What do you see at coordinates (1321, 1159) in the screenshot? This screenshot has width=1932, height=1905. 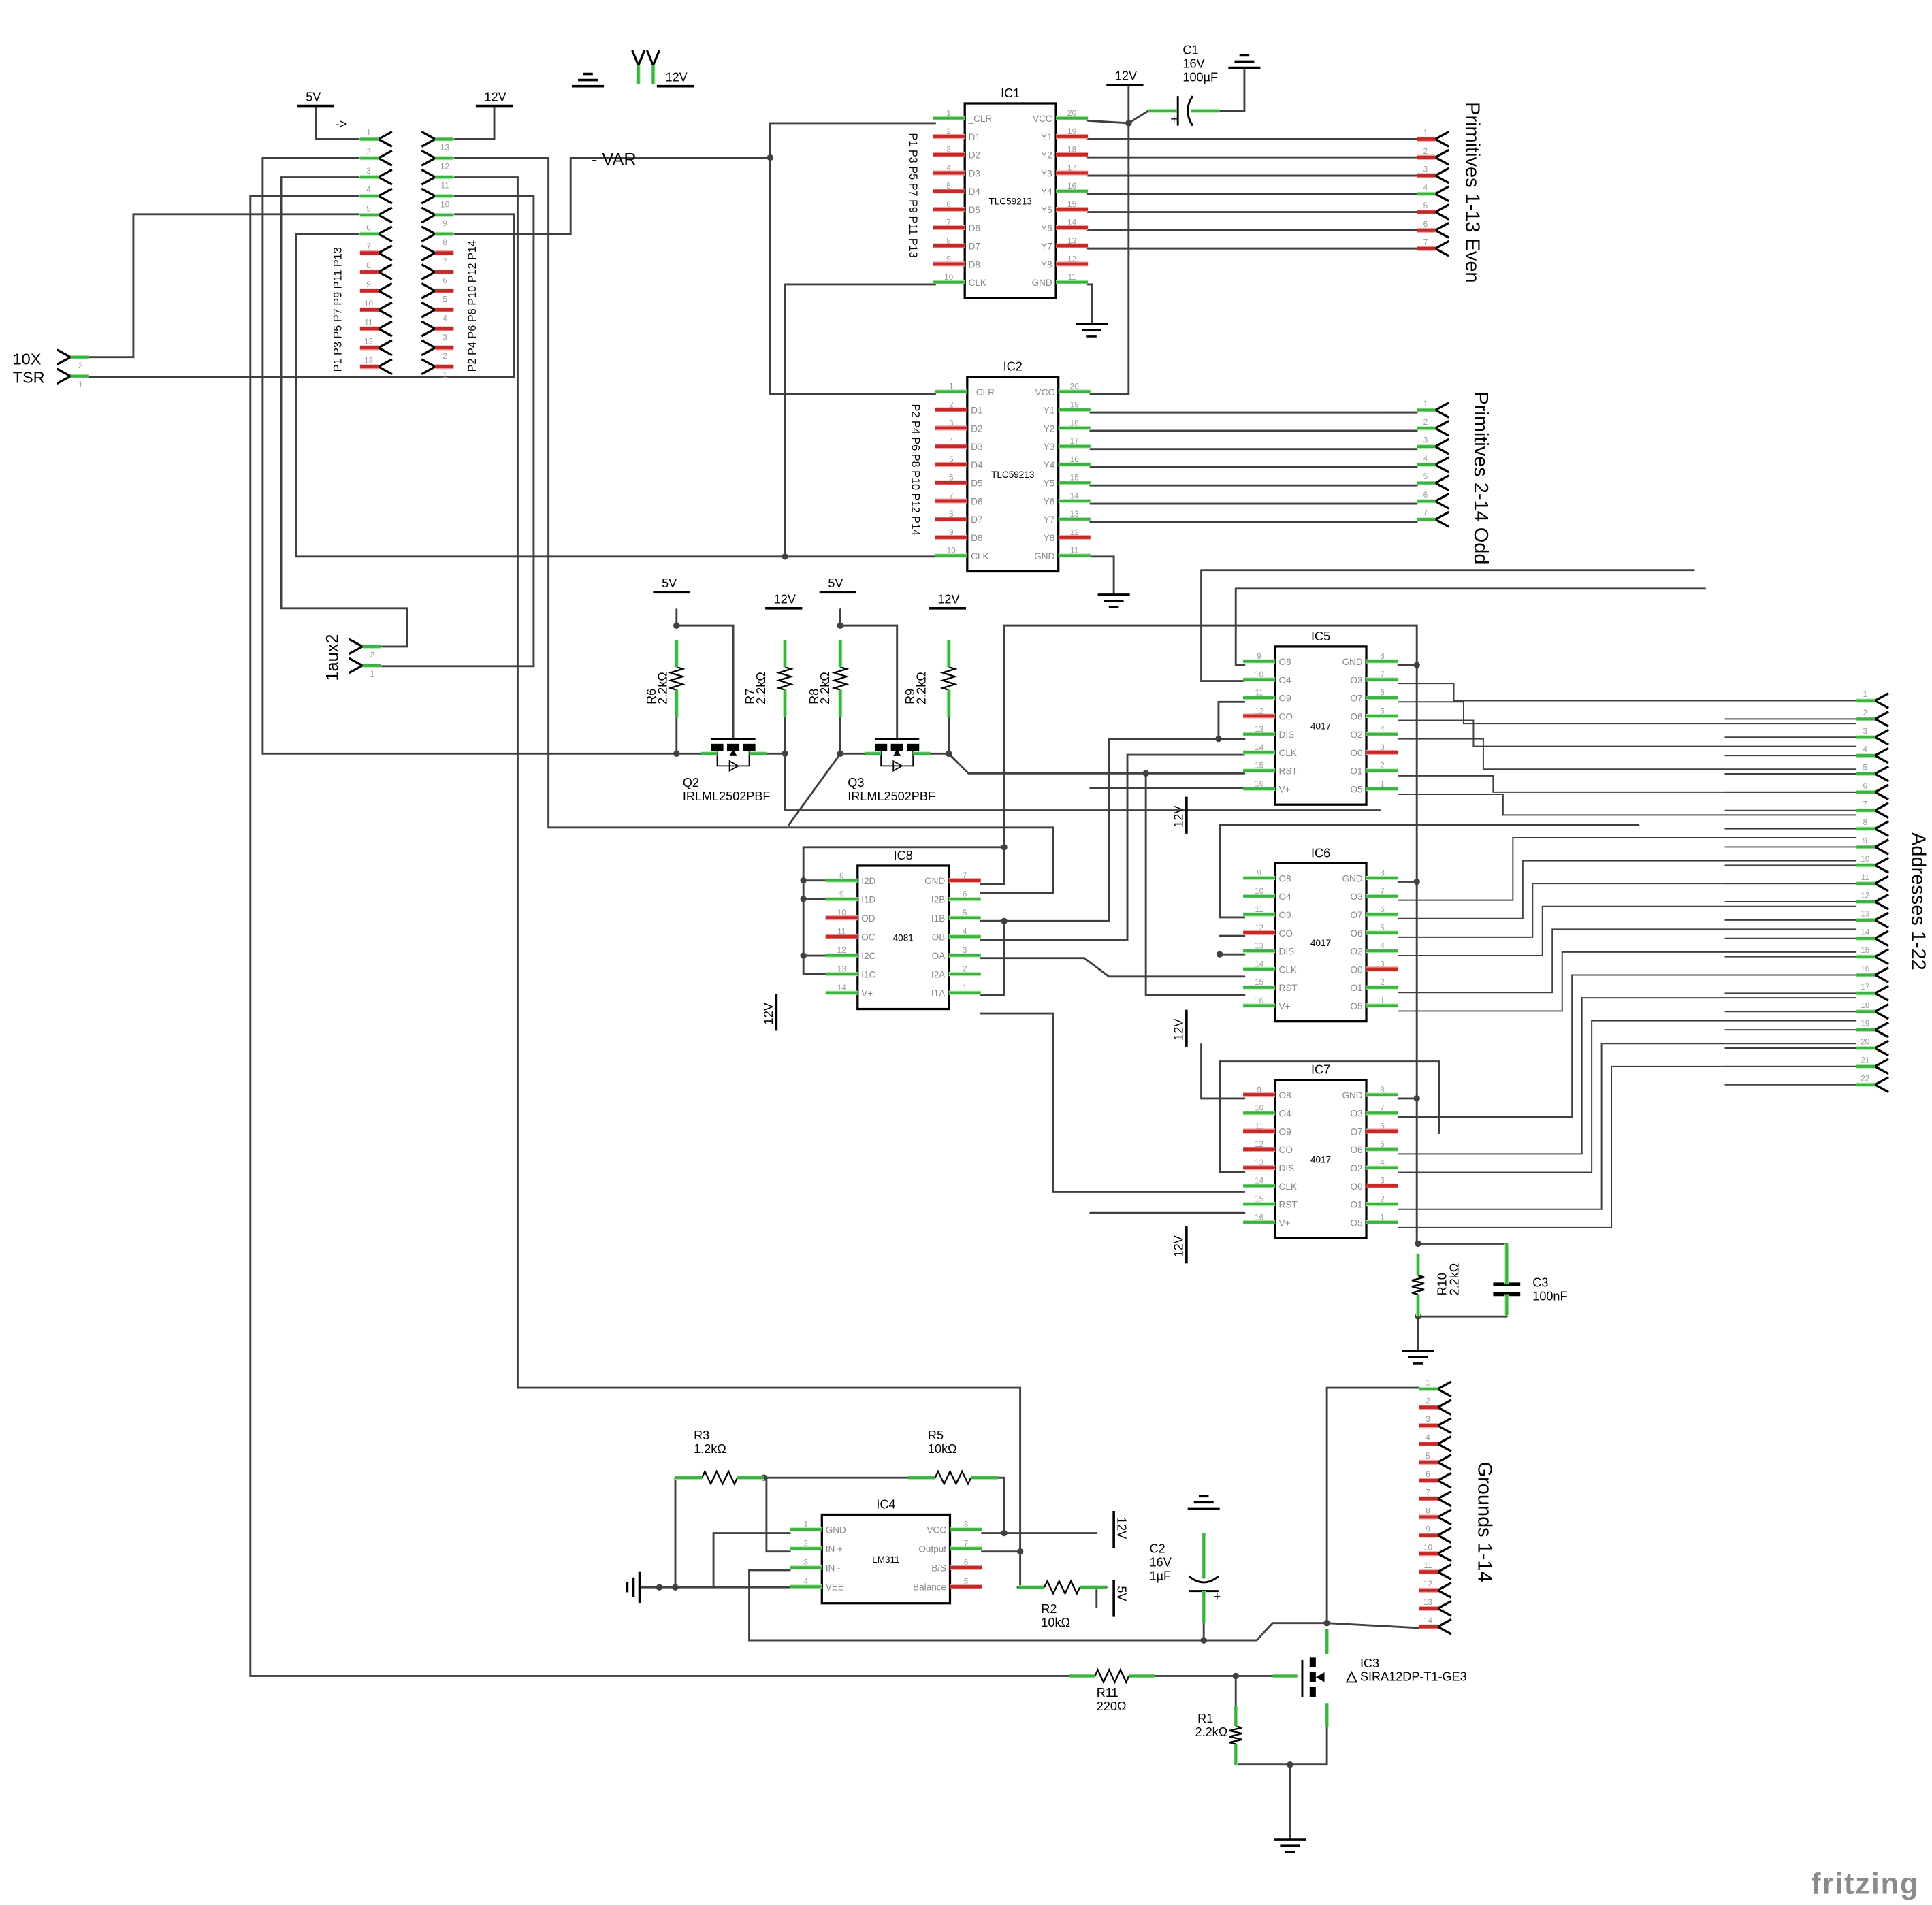 I see `ic-part: 4017` at bounding box center [1321, 1159].